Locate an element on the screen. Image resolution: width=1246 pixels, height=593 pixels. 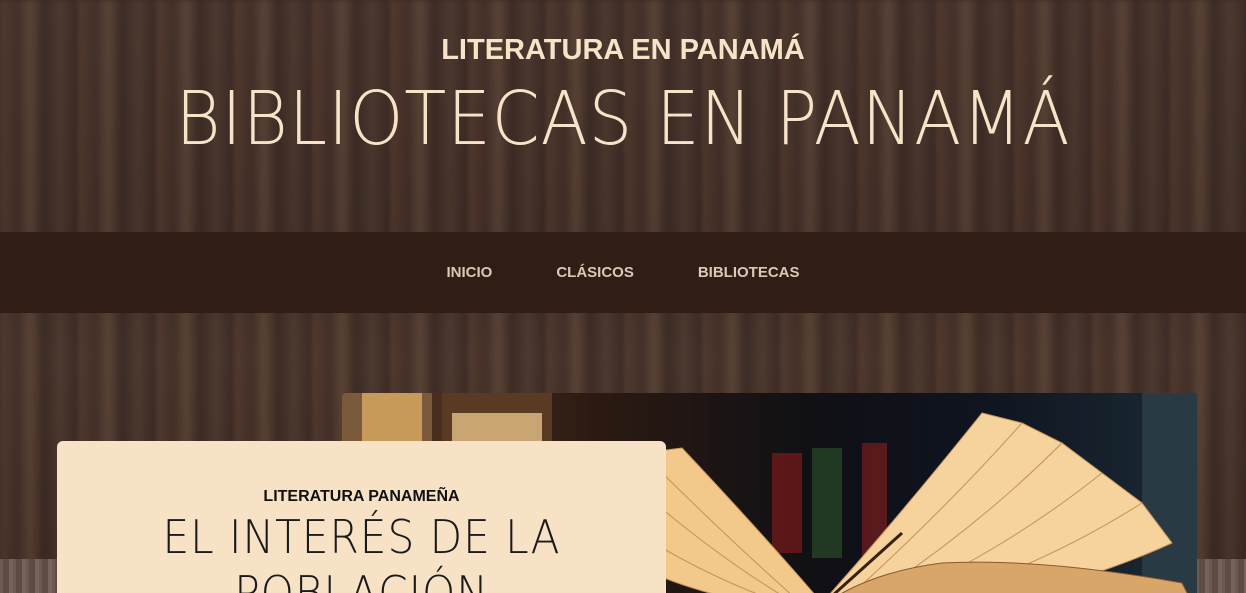
site-title: BIBLIOTECAS EN PANAMÁ is located at coordinates (623, 119).